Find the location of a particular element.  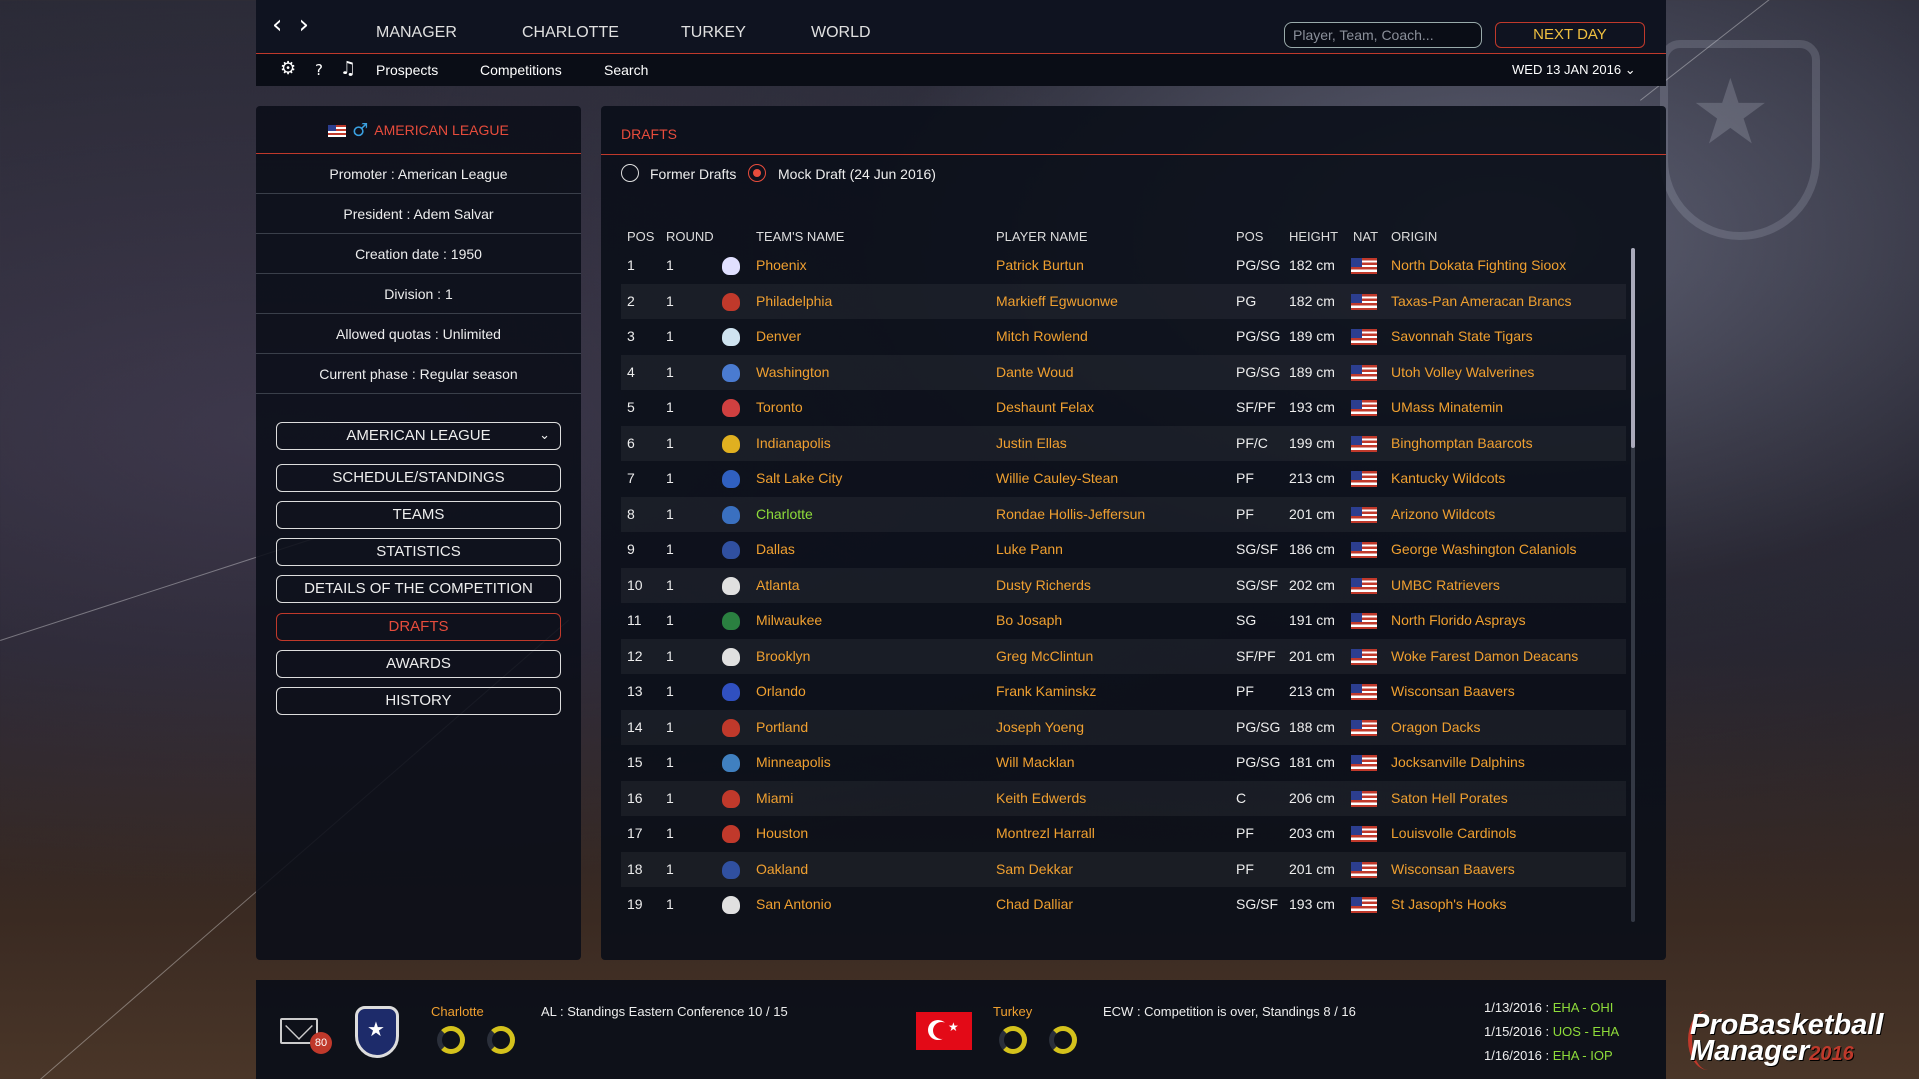

team-name: Portland is located at coordinates (782, 727).